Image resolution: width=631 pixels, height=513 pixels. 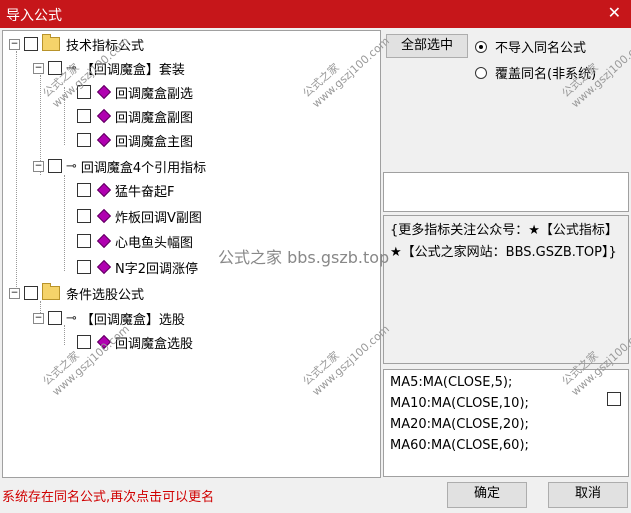 I want to click on tree-node-item: 回调魔盒副选, so click(x=135, y=92).